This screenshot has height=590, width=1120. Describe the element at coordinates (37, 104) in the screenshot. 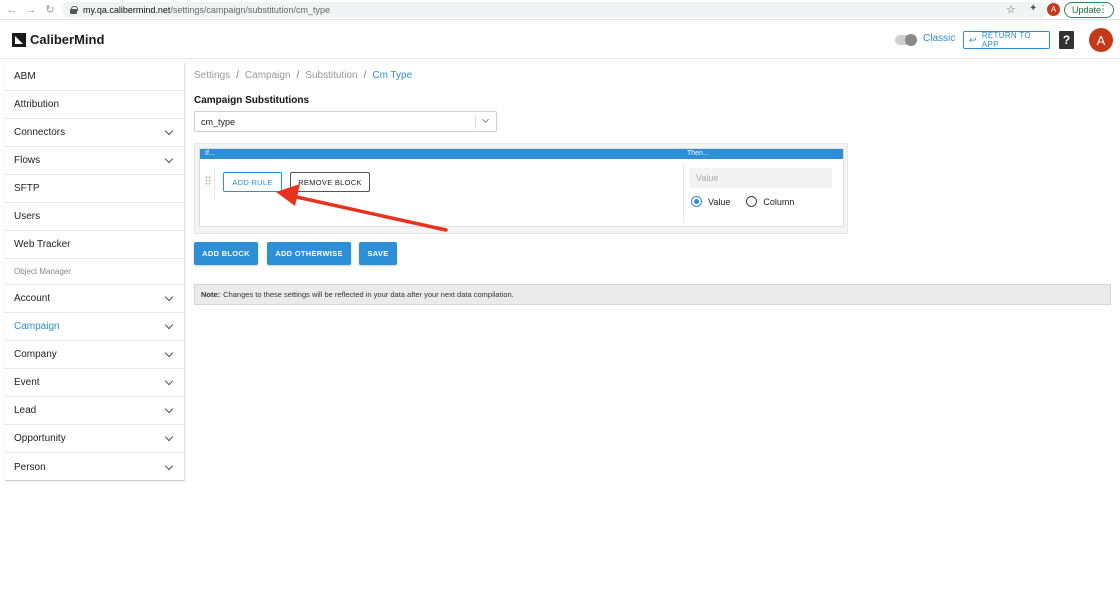

I see `sidebar-item-label: Attribution` at that location.